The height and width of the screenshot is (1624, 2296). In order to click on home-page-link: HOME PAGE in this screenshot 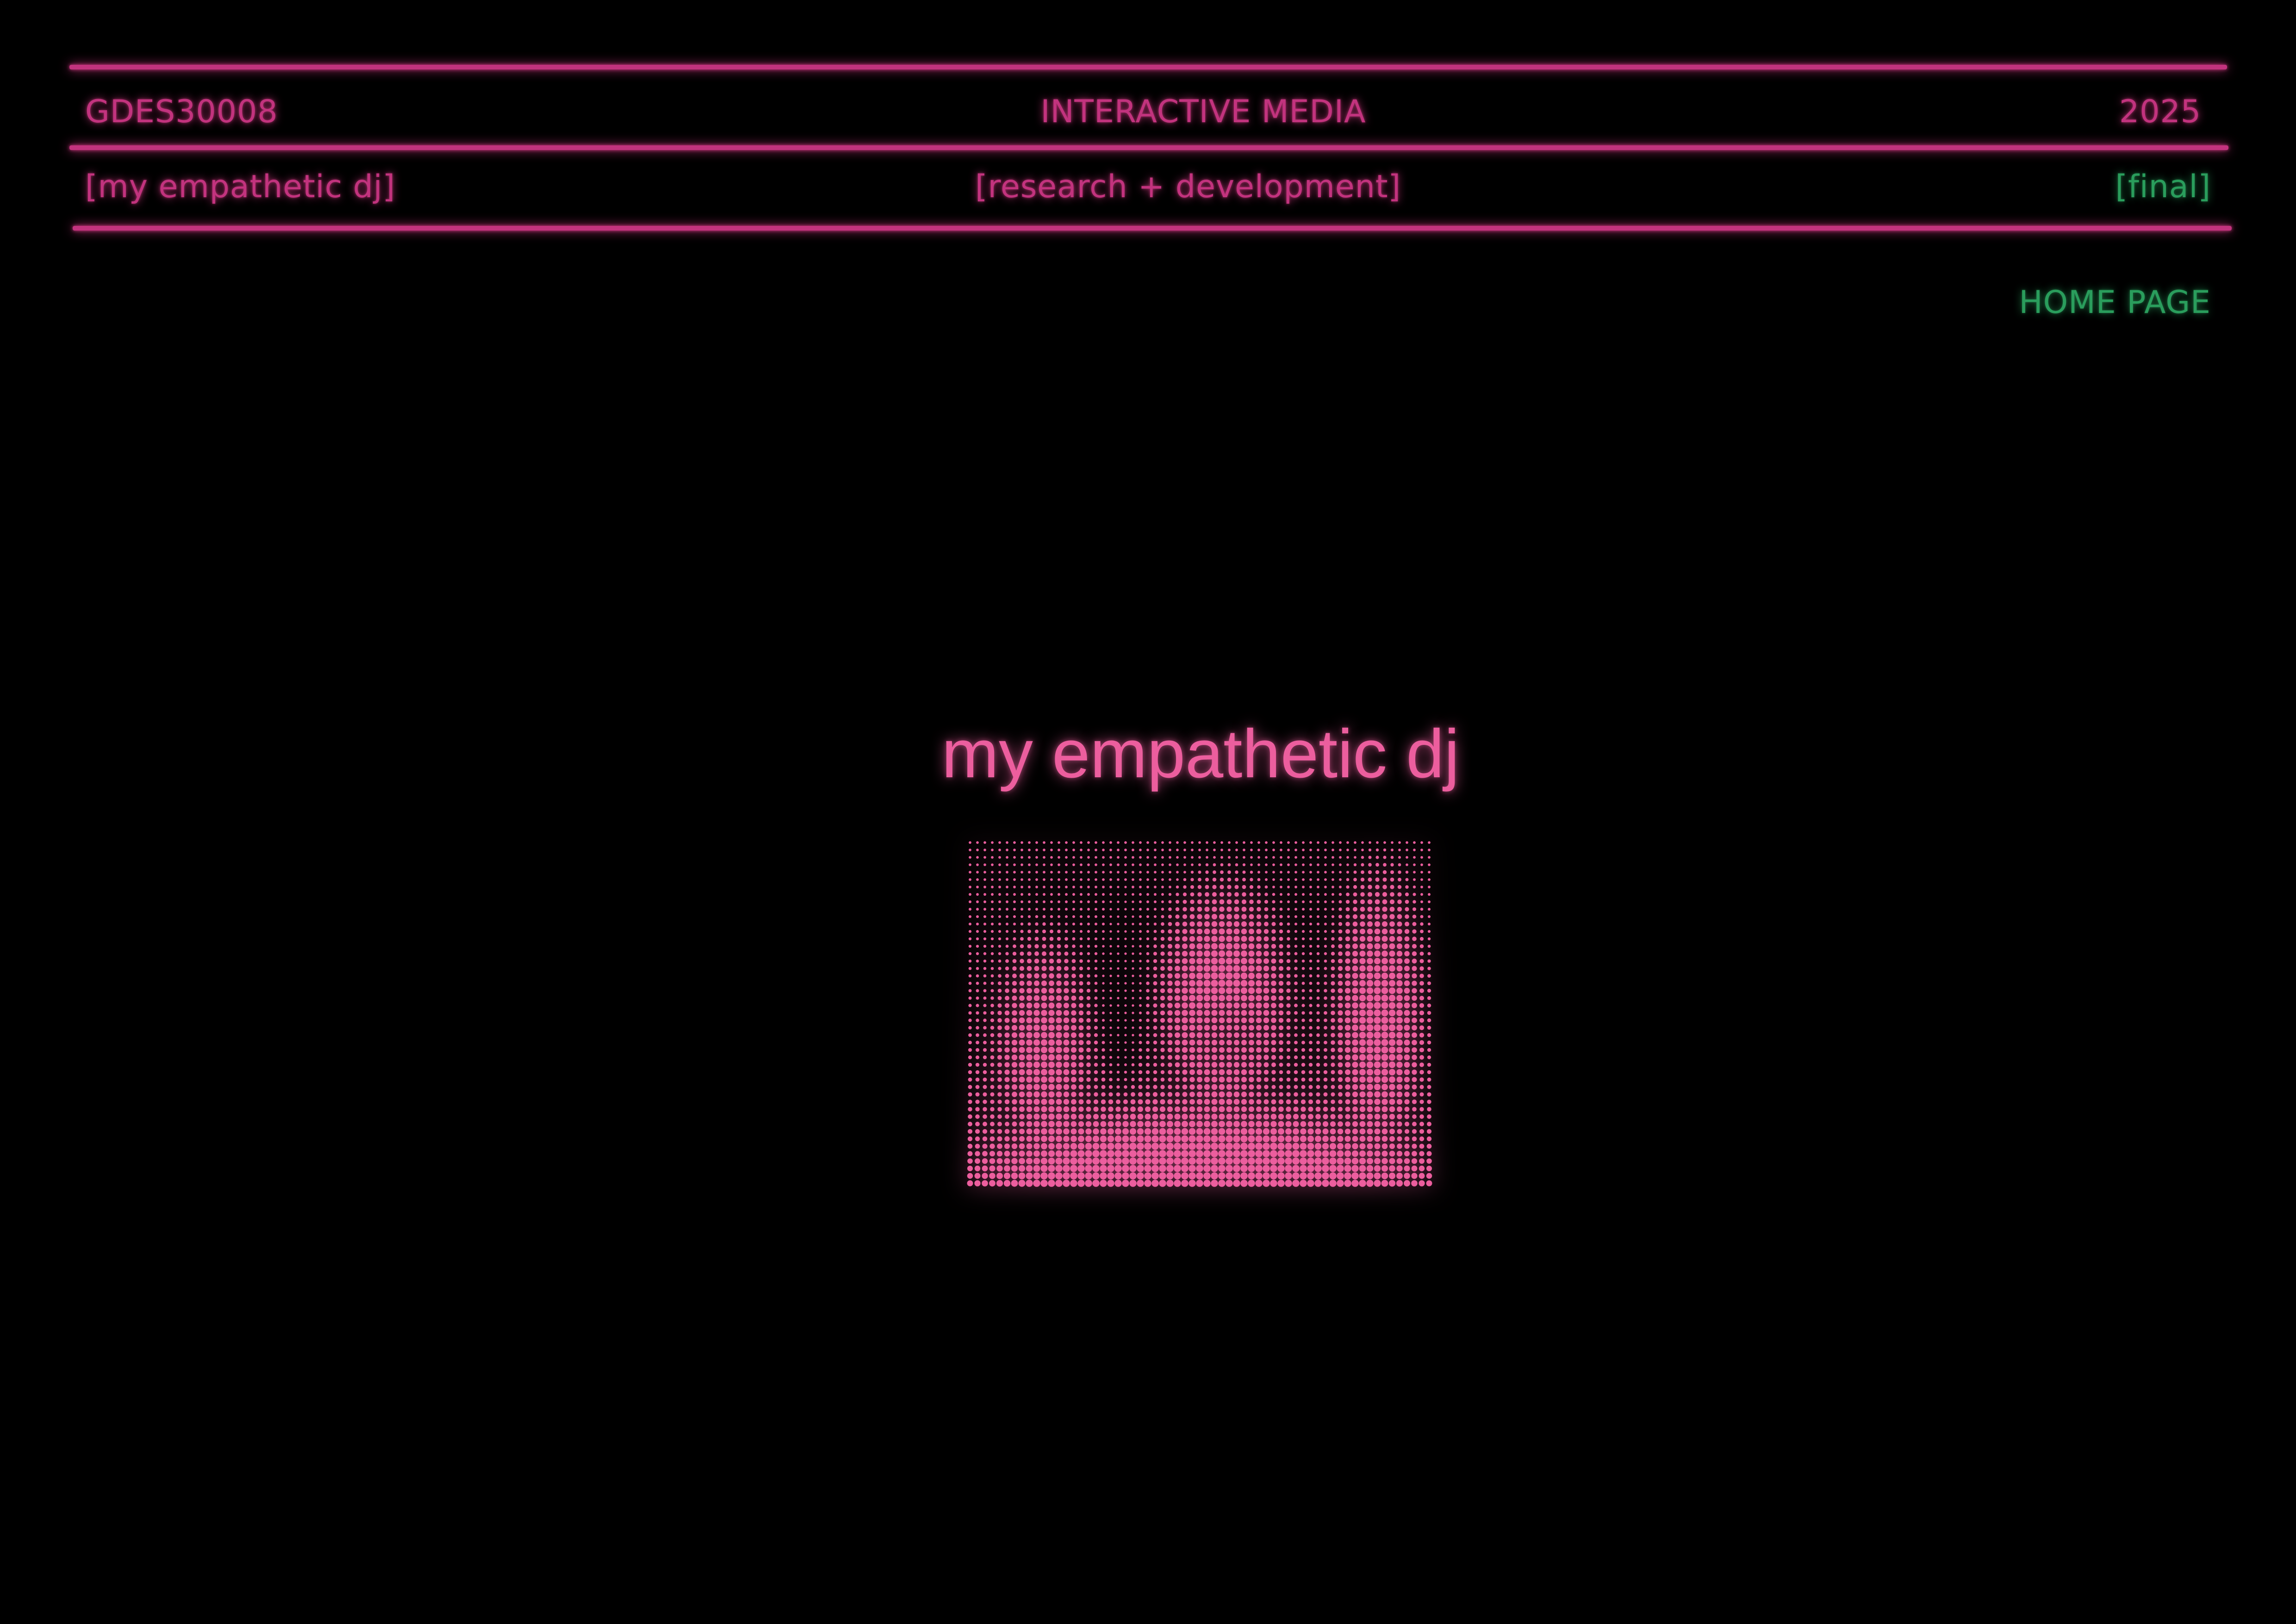, I will do `click(2115, 303)`.